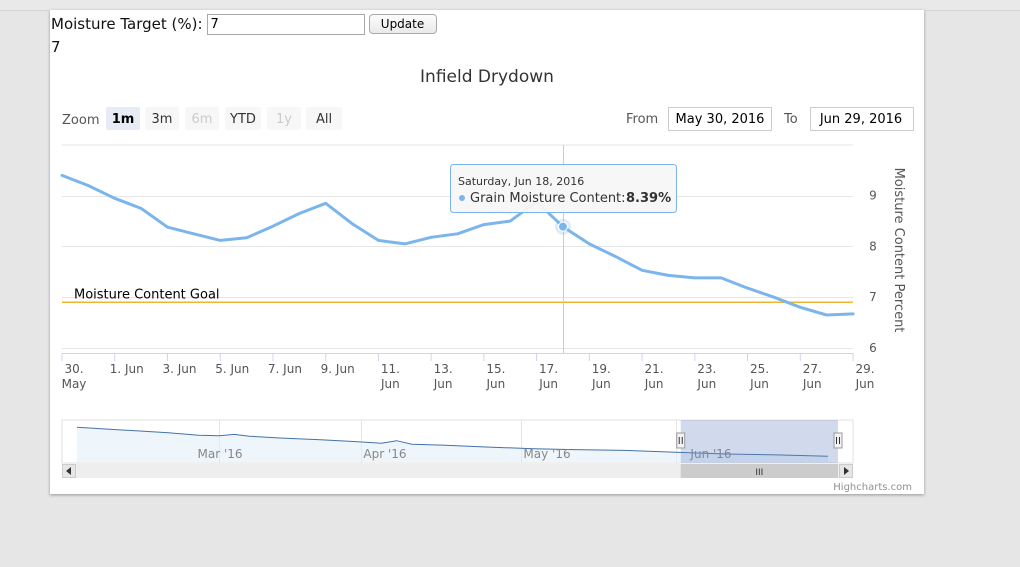 The height and width of the screenshot is (567, 1020). Describe the element at coordinates (73, 369) in the screenshot. I see `x-tick-label: 30.` at that location.